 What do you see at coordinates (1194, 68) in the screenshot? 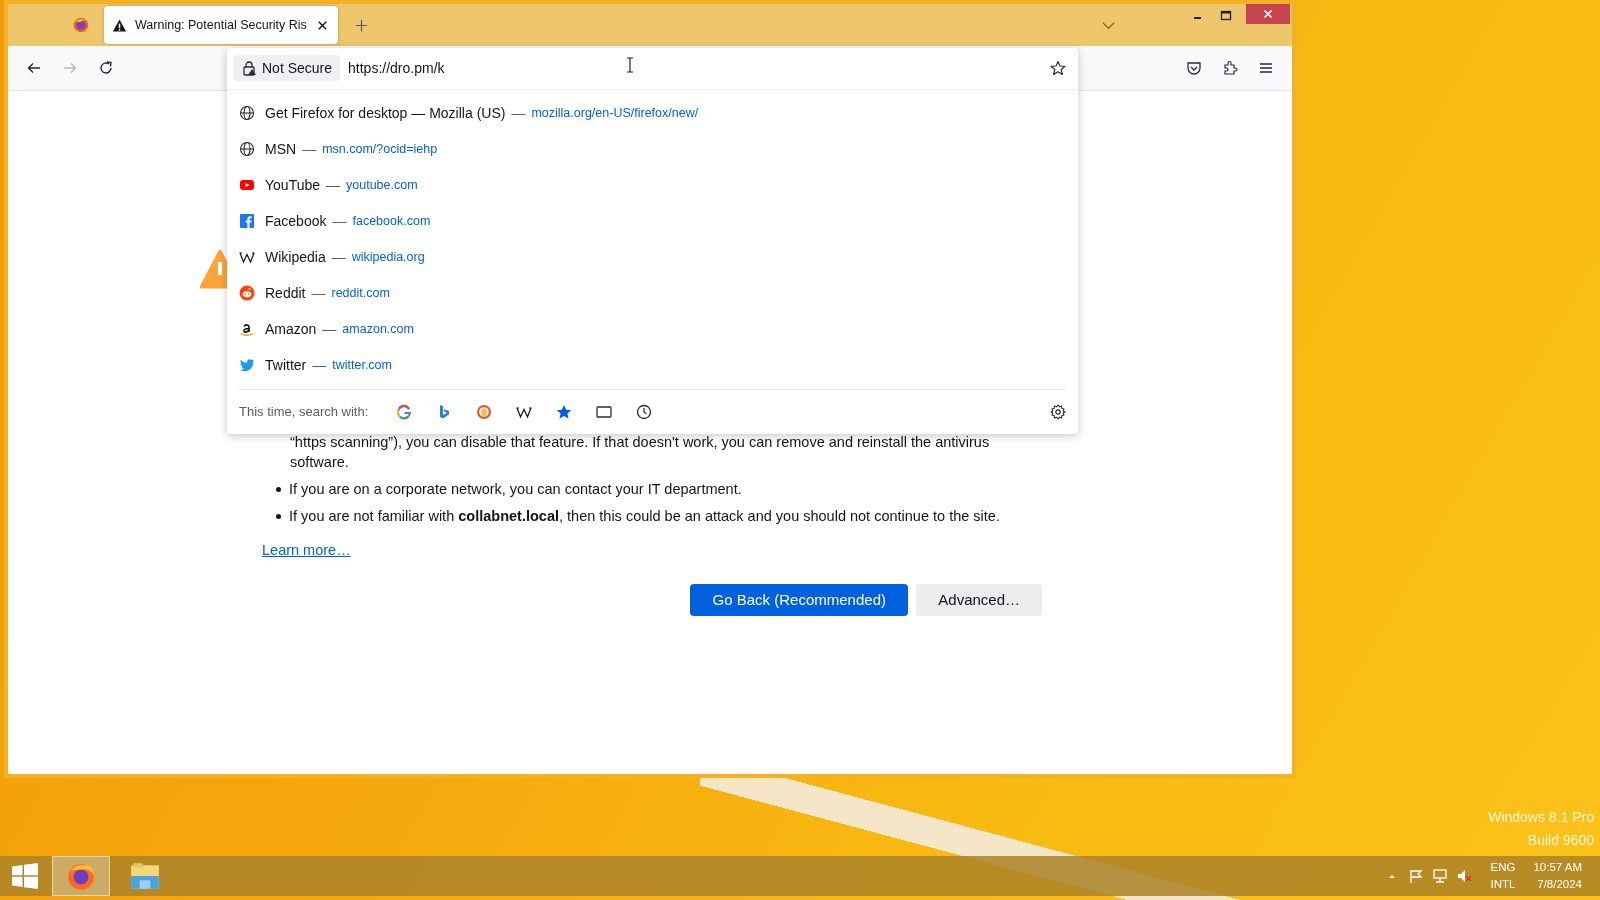
I see `pocket-icon` at bounding box center [1194, 68].